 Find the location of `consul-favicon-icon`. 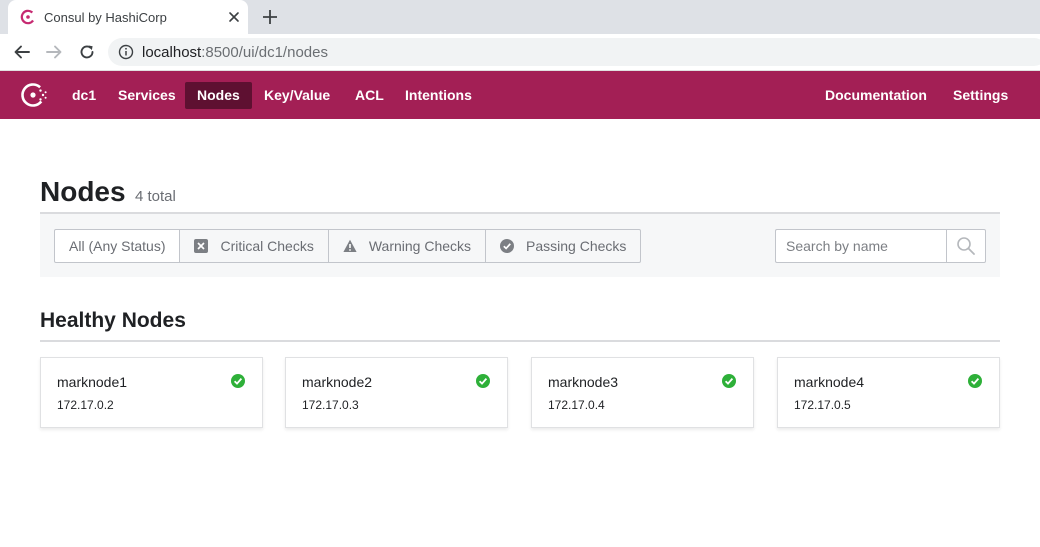

consul-favicon-icon is located at coordinates (28, 17).